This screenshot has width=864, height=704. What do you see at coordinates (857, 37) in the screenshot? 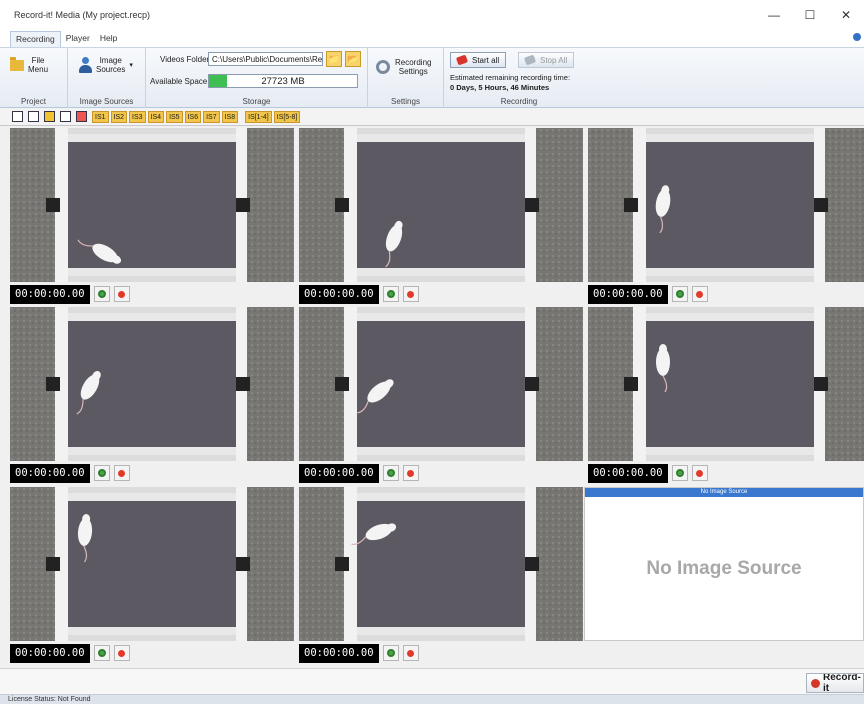
I see `help-icon` at bounding box center [857, 37].